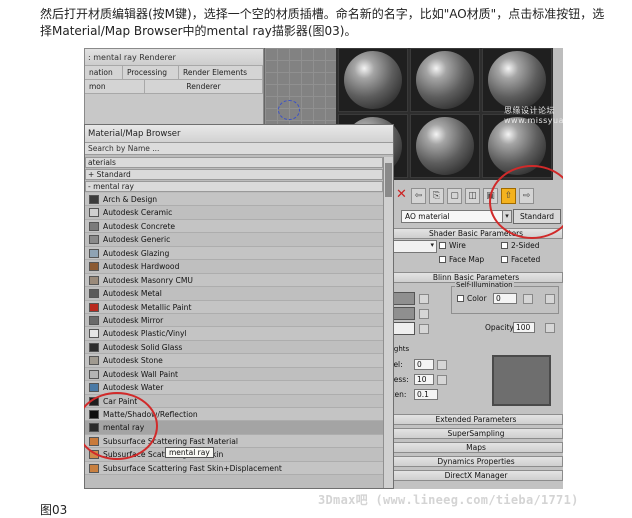  I want to click on faceted-checkbox: Faceted, so click(520, 259).